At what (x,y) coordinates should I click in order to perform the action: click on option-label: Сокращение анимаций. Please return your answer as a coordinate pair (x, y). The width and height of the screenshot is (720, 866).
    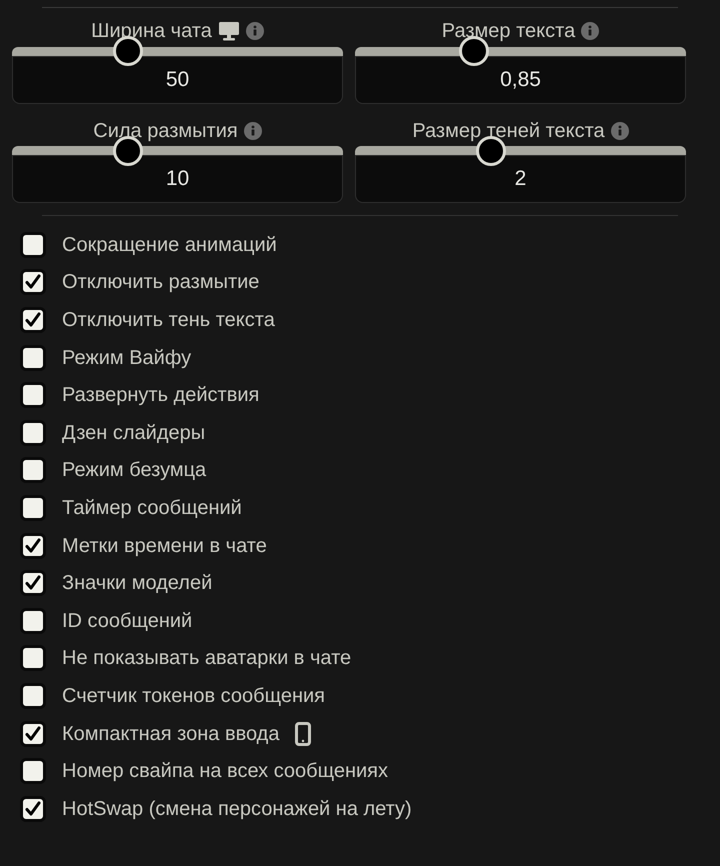
    Looking at the image, I should click on (169, 245).